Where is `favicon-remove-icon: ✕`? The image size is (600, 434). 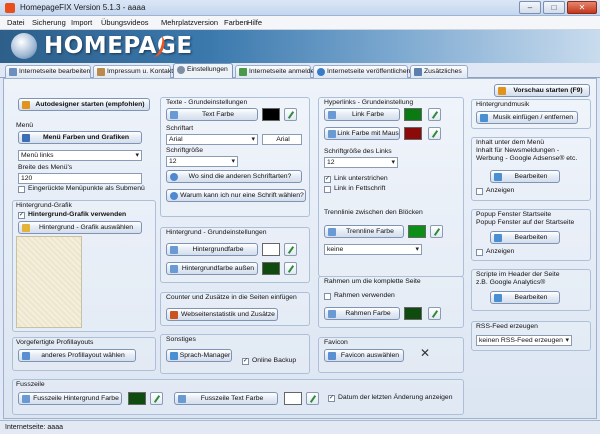
favicon-remove-icon: ✕ is located at coordinates (425, 353).